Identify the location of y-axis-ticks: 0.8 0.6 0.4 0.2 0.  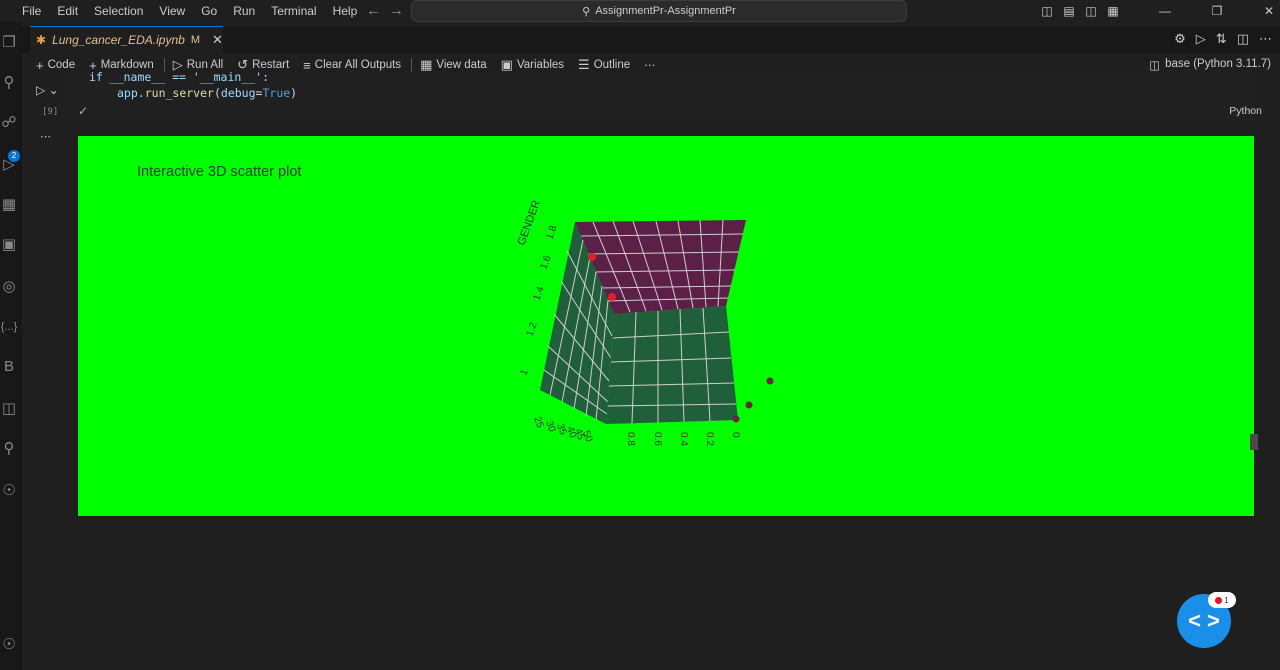
(683, 439).